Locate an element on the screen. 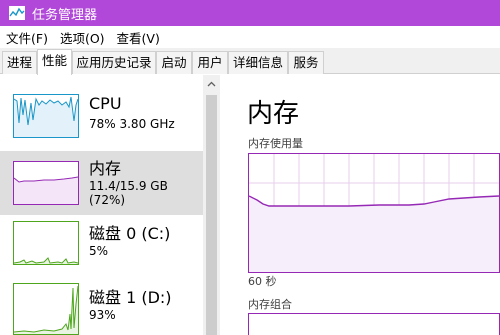 This screenshot has height=335, width=500. memory-usage: 11.4/15.9 GB (72%) is located at coordinates (128, 193).